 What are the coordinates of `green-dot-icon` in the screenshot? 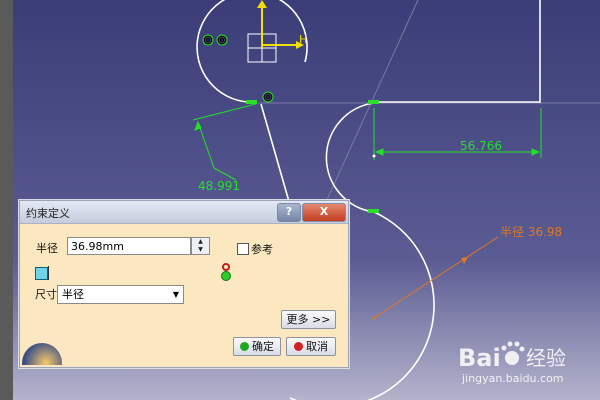 It's located at (244, 346).